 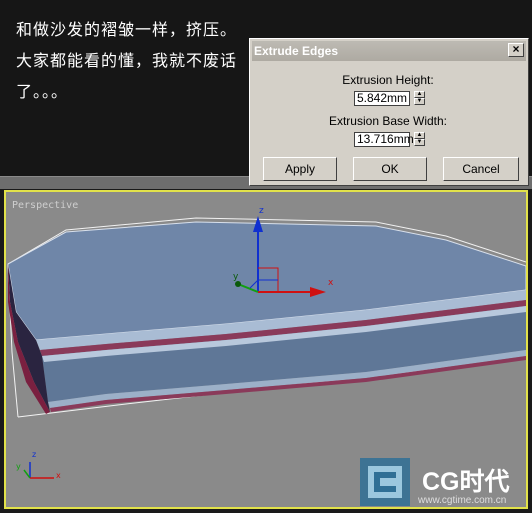 I want to click on tripod-x-label: x, so click(x=58, y=475).